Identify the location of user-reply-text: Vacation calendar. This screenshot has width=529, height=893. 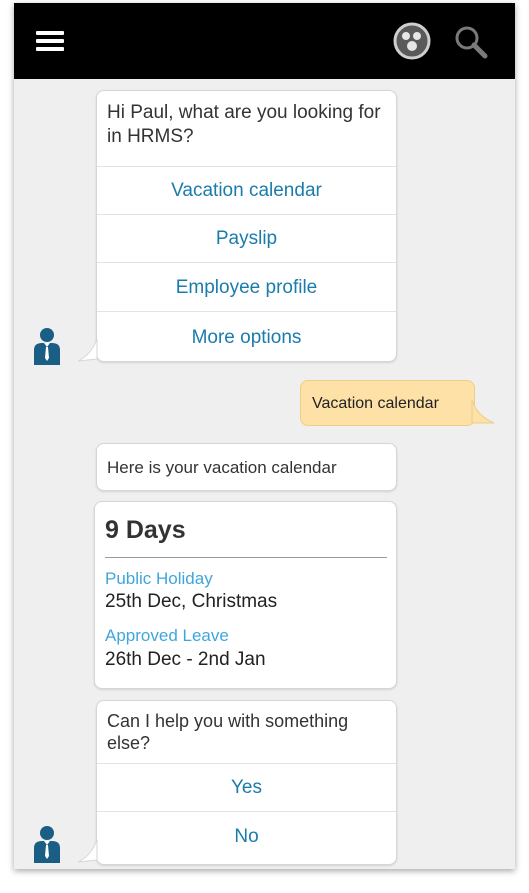
(375, 403).